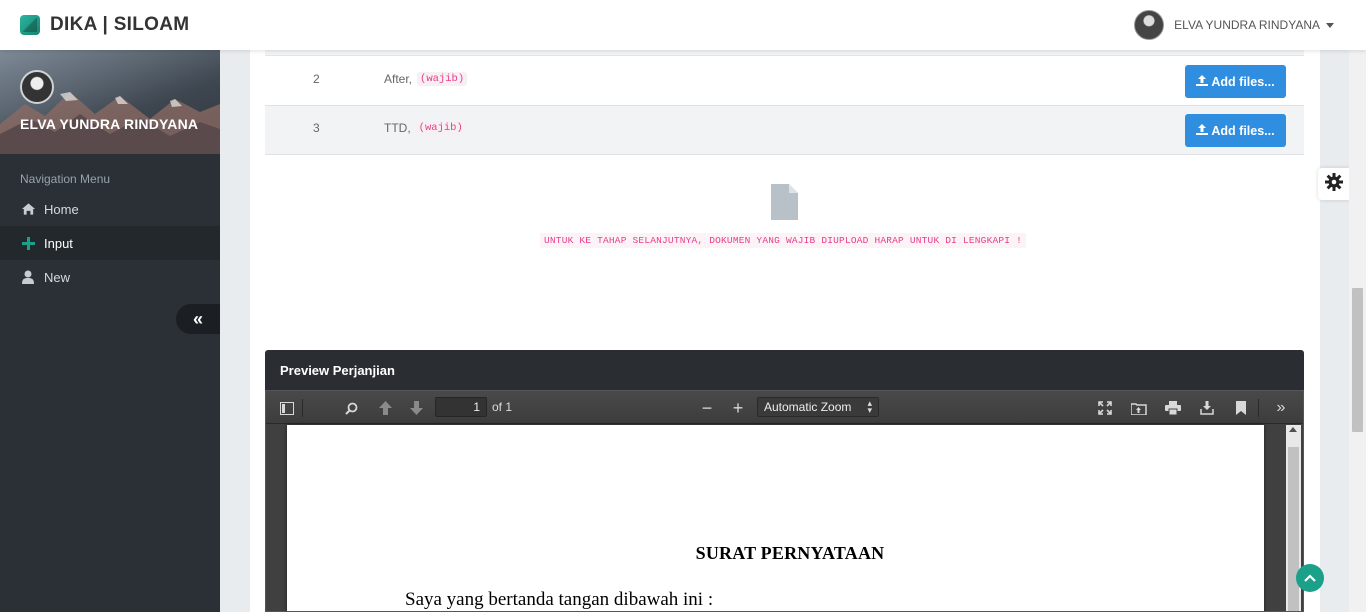  Describe the element at coordinates (784, 204) in the screenshot. I see `file-icon` at that location.